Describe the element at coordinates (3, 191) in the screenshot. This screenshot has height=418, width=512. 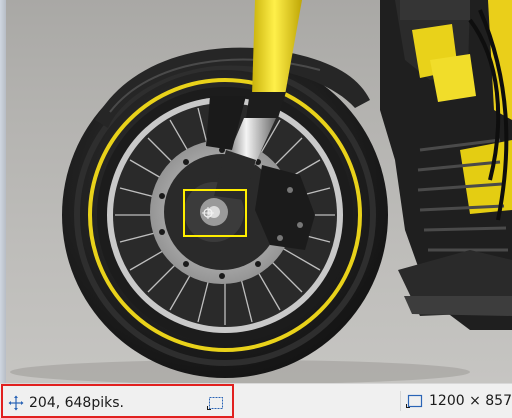
I see `canvas-edge` at that location.